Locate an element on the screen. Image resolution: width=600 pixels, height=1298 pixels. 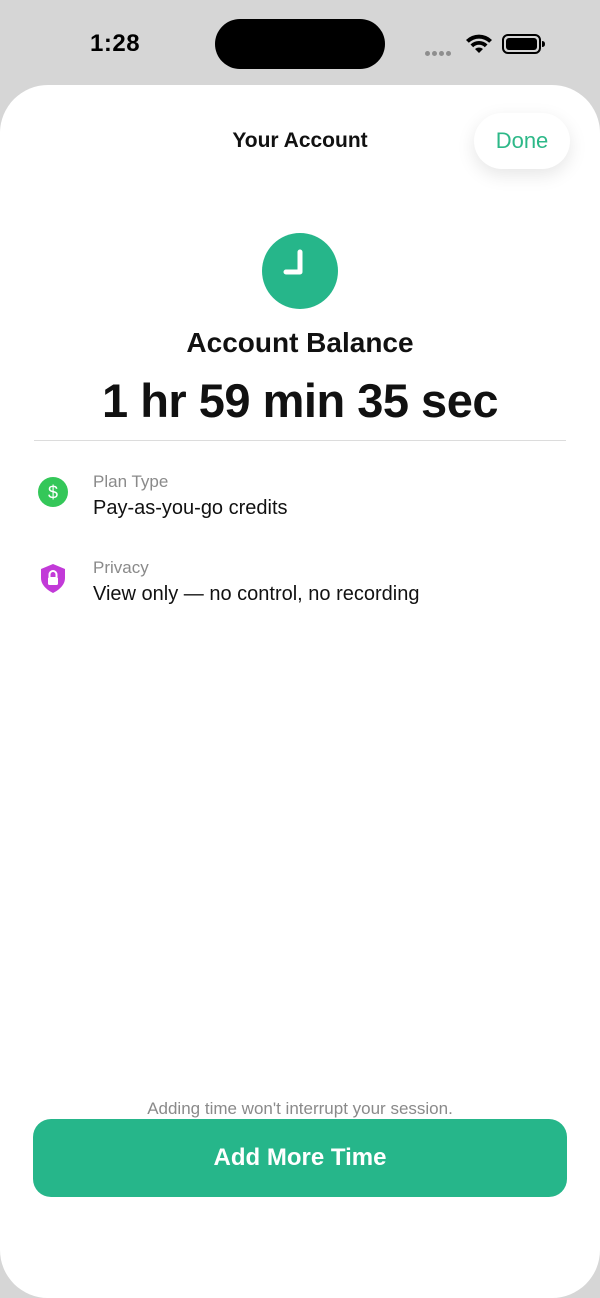
plan-type-label: Plan Type is located at coordinates (131, 481).